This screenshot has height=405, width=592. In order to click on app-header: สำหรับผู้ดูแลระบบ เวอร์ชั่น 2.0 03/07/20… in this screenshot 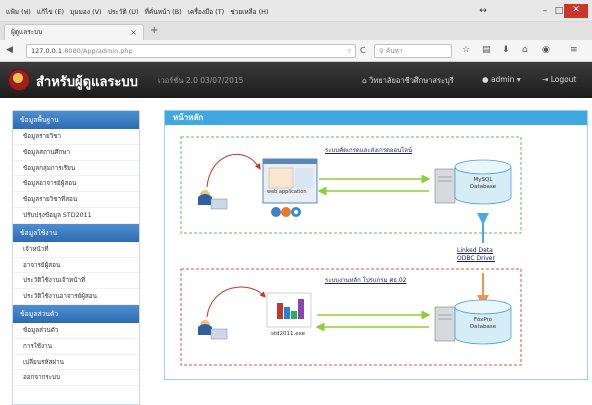, I will do `click(296, 80)`.